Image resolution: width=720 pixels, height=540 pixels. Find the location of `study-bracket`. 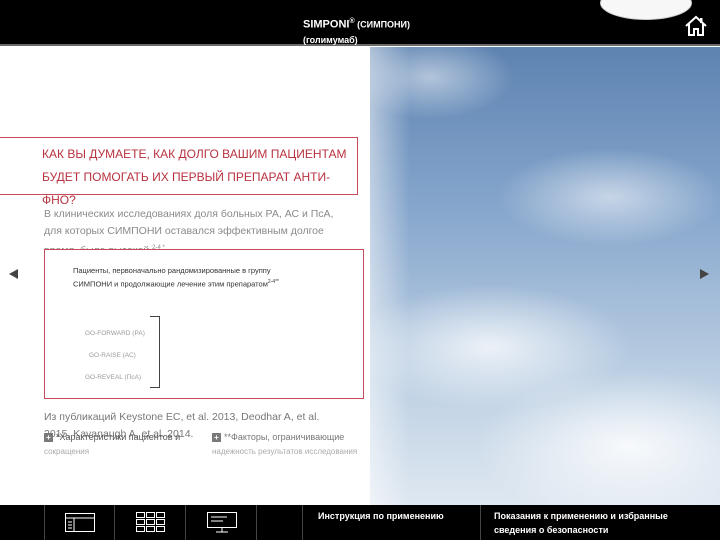

study-bracket is located at coordinates (155, 352).